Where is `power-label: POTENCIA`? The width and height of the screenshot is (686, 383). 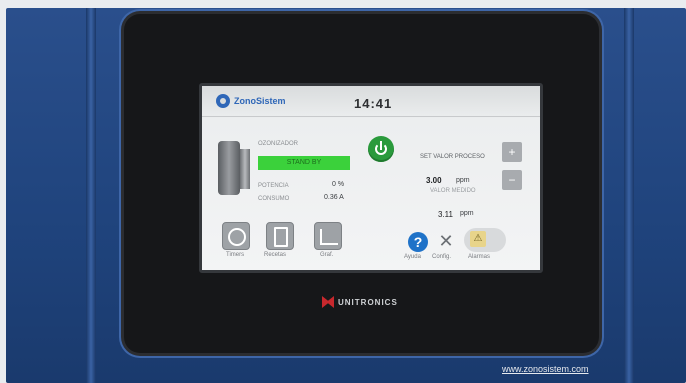
power-label: POTENCIA is located at coordinates (273, 186).